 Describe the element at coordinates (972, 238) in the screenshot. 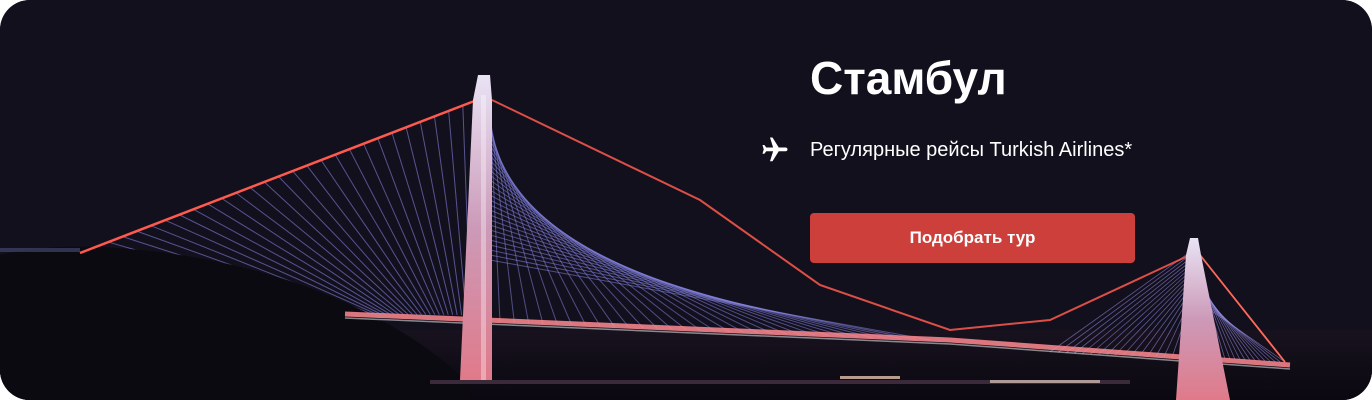

I see `choose-tour-button: Подобрать тур` at that location.